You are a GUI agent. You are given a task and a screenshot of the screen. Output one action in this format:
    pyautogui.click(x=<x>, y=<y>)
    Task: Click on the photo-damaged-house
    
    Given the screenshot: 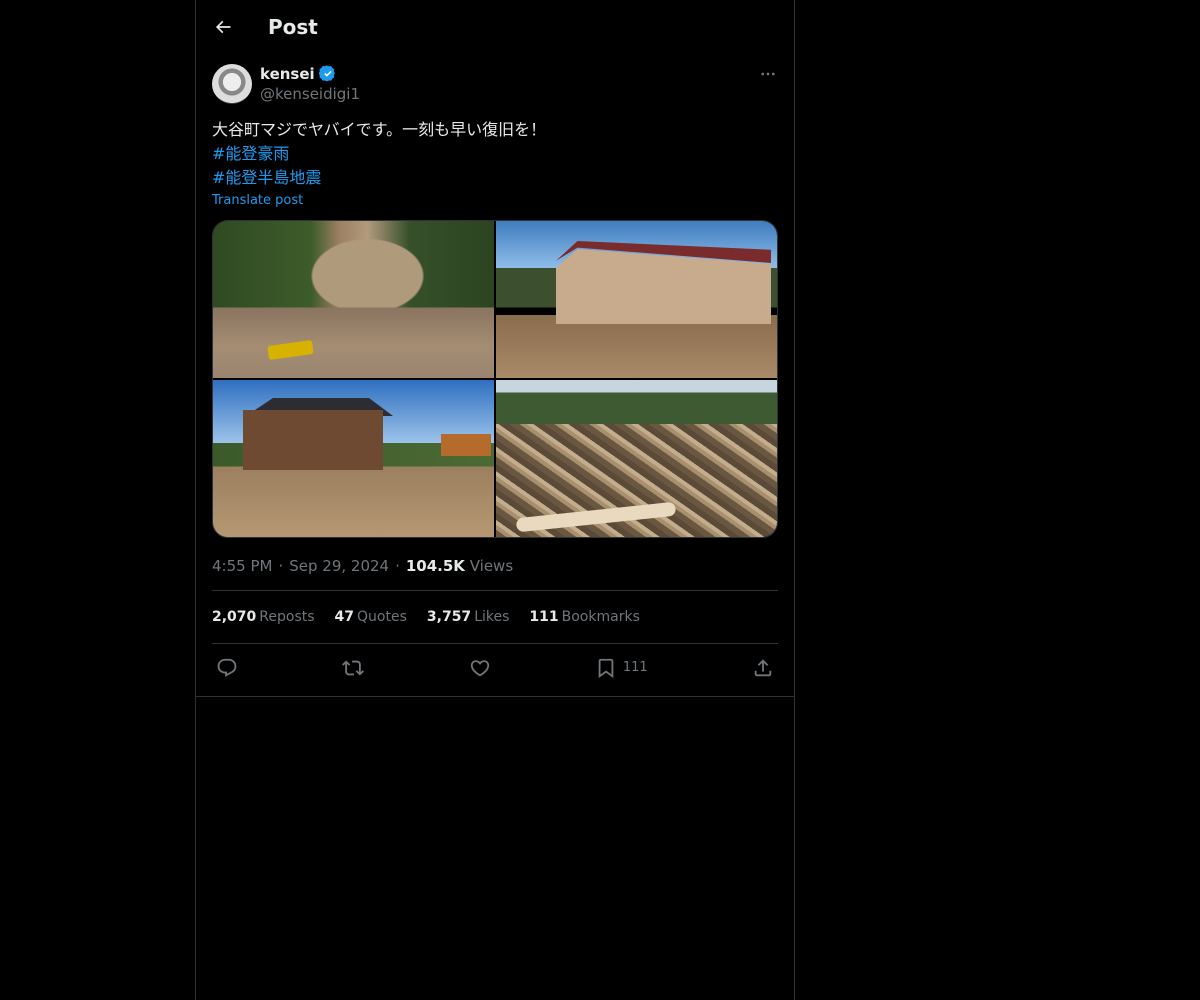 What is the action you would take?
    pyautogui.click(x=353, y=458)
    